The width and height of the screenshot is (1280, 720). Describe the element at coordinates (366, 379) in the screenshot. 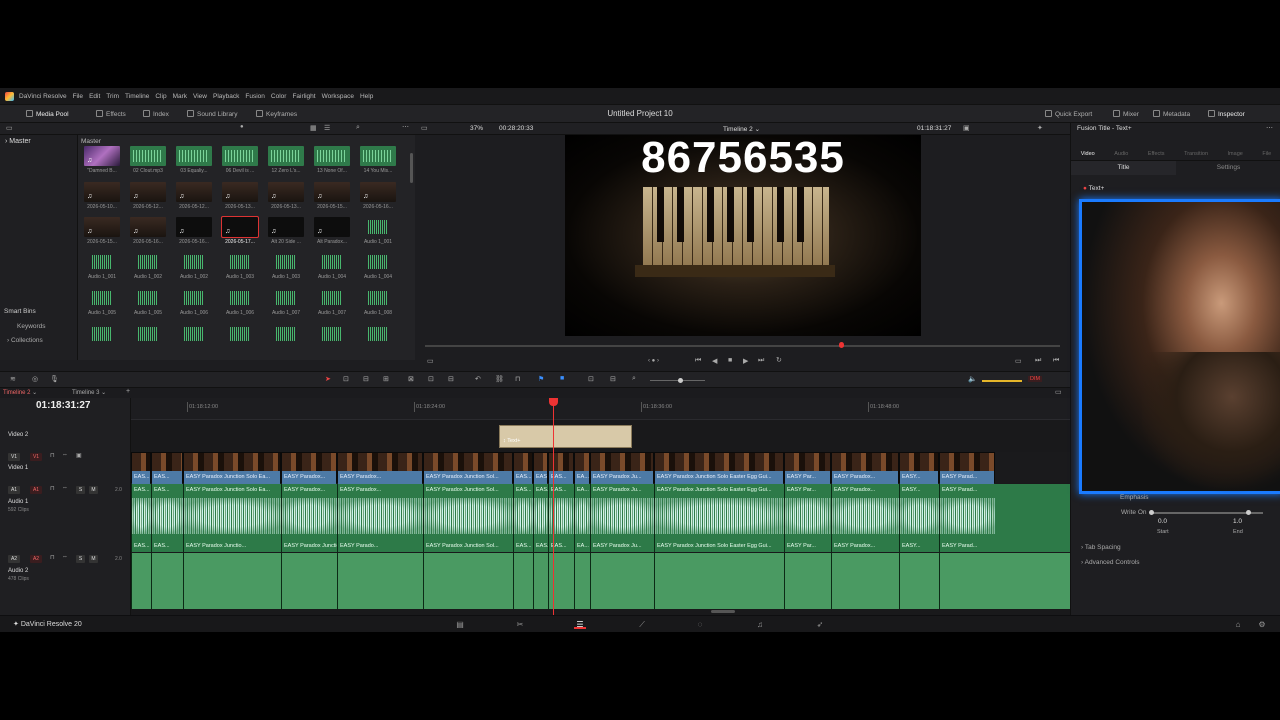

I see `dynamic-trim-icon: ⊟` at that location.